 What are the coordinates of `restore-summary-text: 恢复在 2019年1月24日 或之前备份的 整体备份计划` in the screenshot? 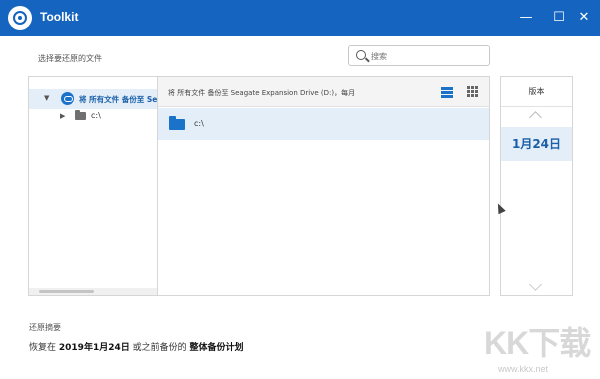 It's located at (136, 346).